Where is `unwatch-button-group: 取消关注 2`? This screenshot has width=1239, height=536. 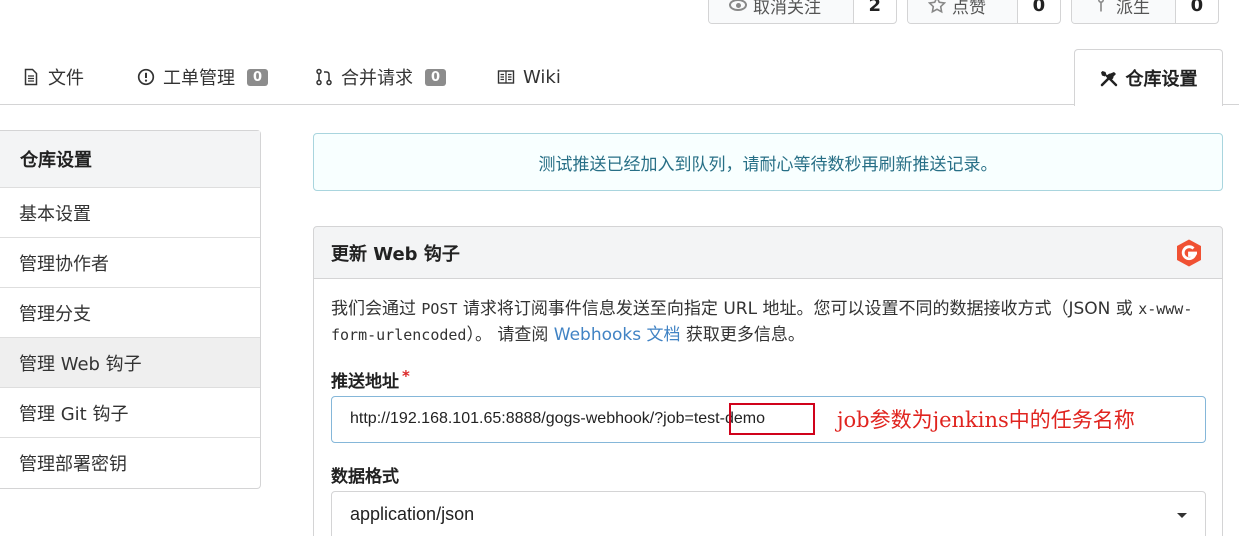 unwatch-button-group: 取消关注 2 is located at coordinates (802, 12).